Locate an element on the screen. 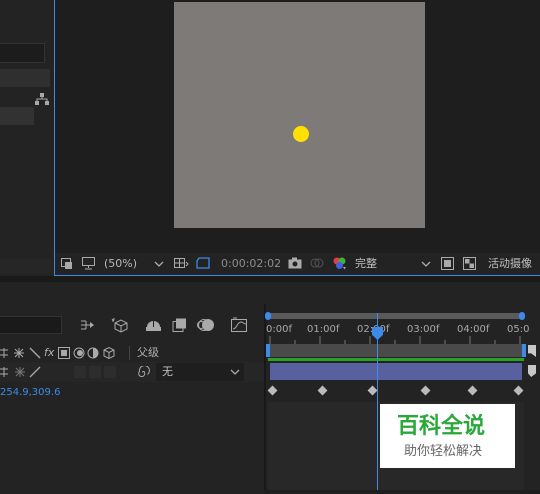  motion-blur-icon is located at coordinates (206, 325).